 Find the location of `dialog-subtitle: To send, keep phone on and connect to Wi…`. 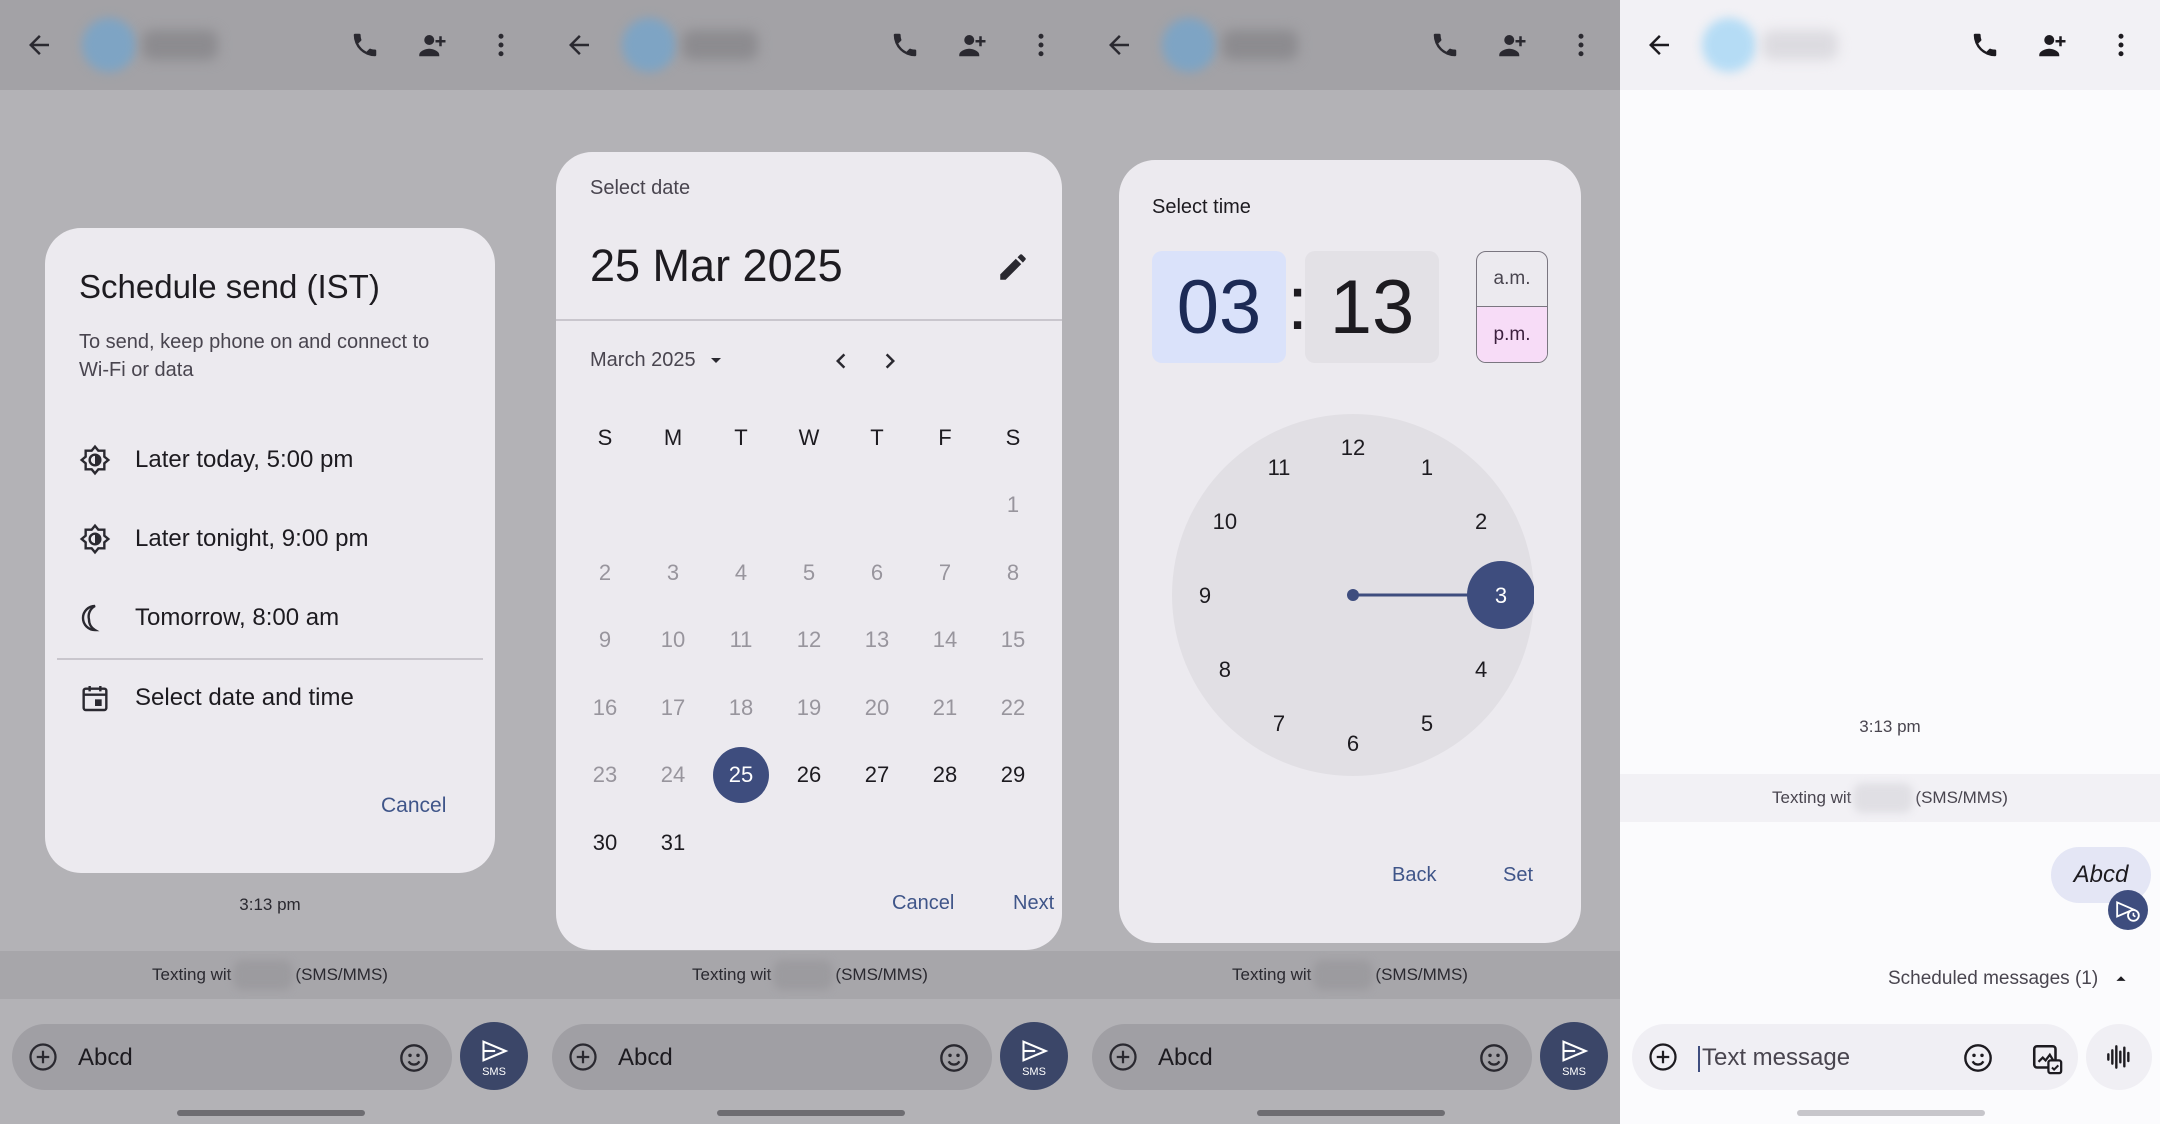

dialog-subtitle: To send, keep phone on and connect to Wi… is located at coordinates (254, 356).